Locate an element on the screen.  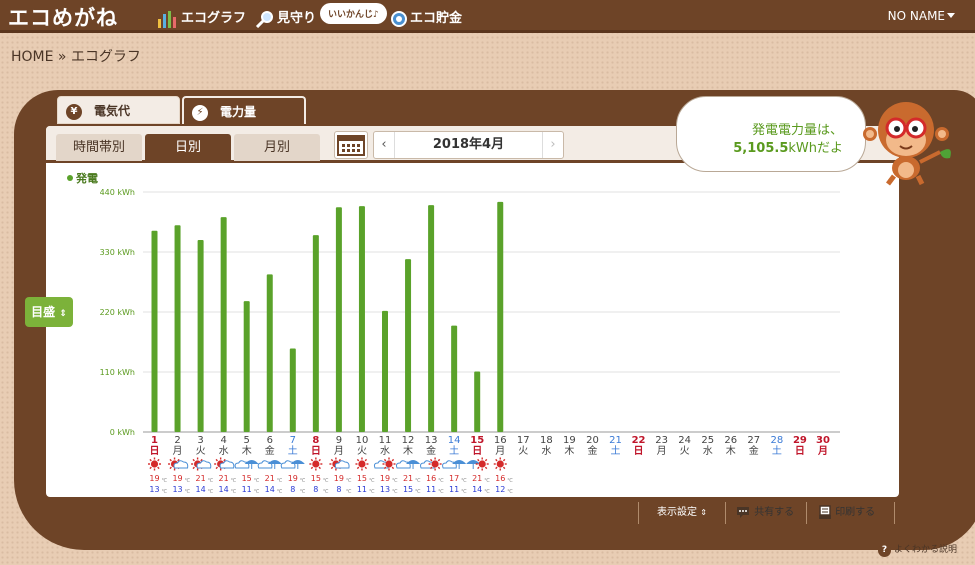
x-tick-date: 16 is located at coordinates (500, 440).